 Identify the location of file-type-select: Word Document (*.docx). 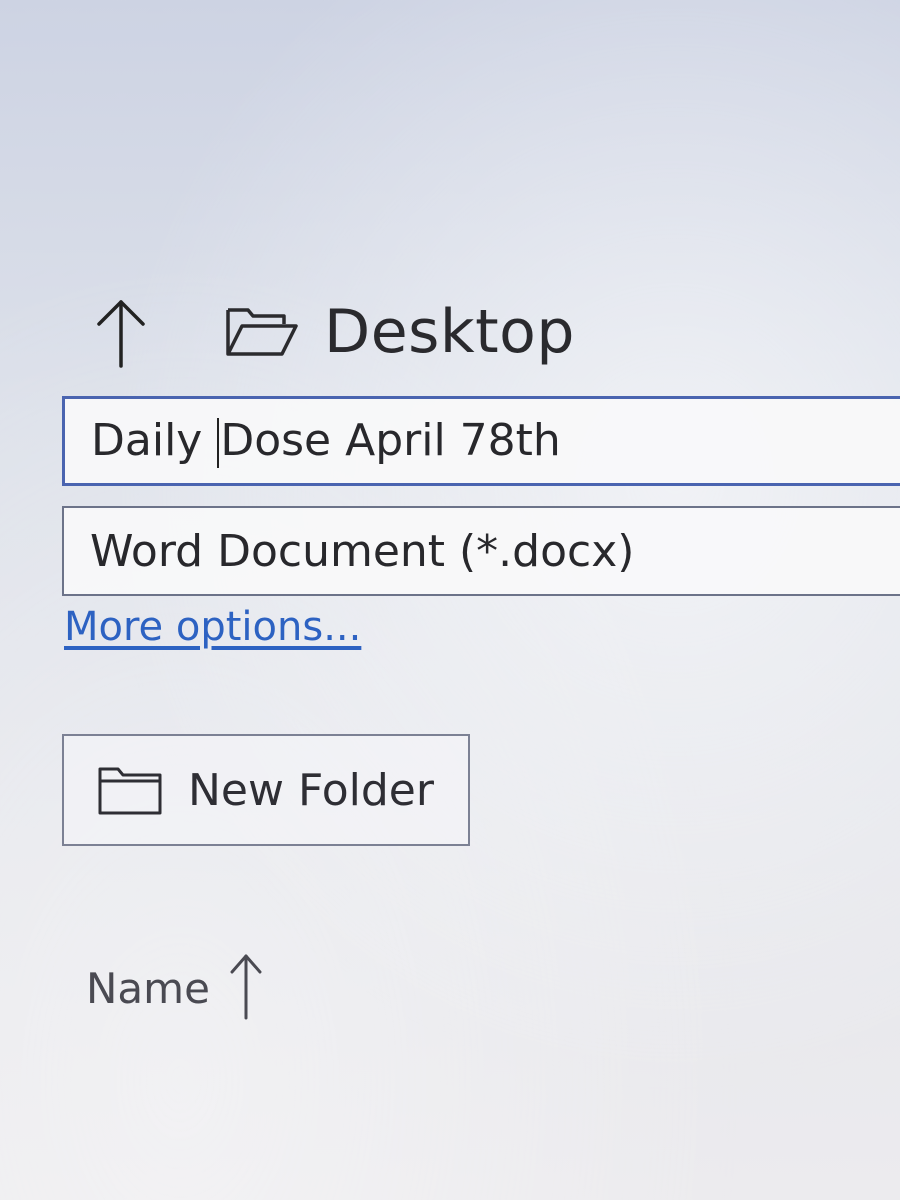
(481, 551).